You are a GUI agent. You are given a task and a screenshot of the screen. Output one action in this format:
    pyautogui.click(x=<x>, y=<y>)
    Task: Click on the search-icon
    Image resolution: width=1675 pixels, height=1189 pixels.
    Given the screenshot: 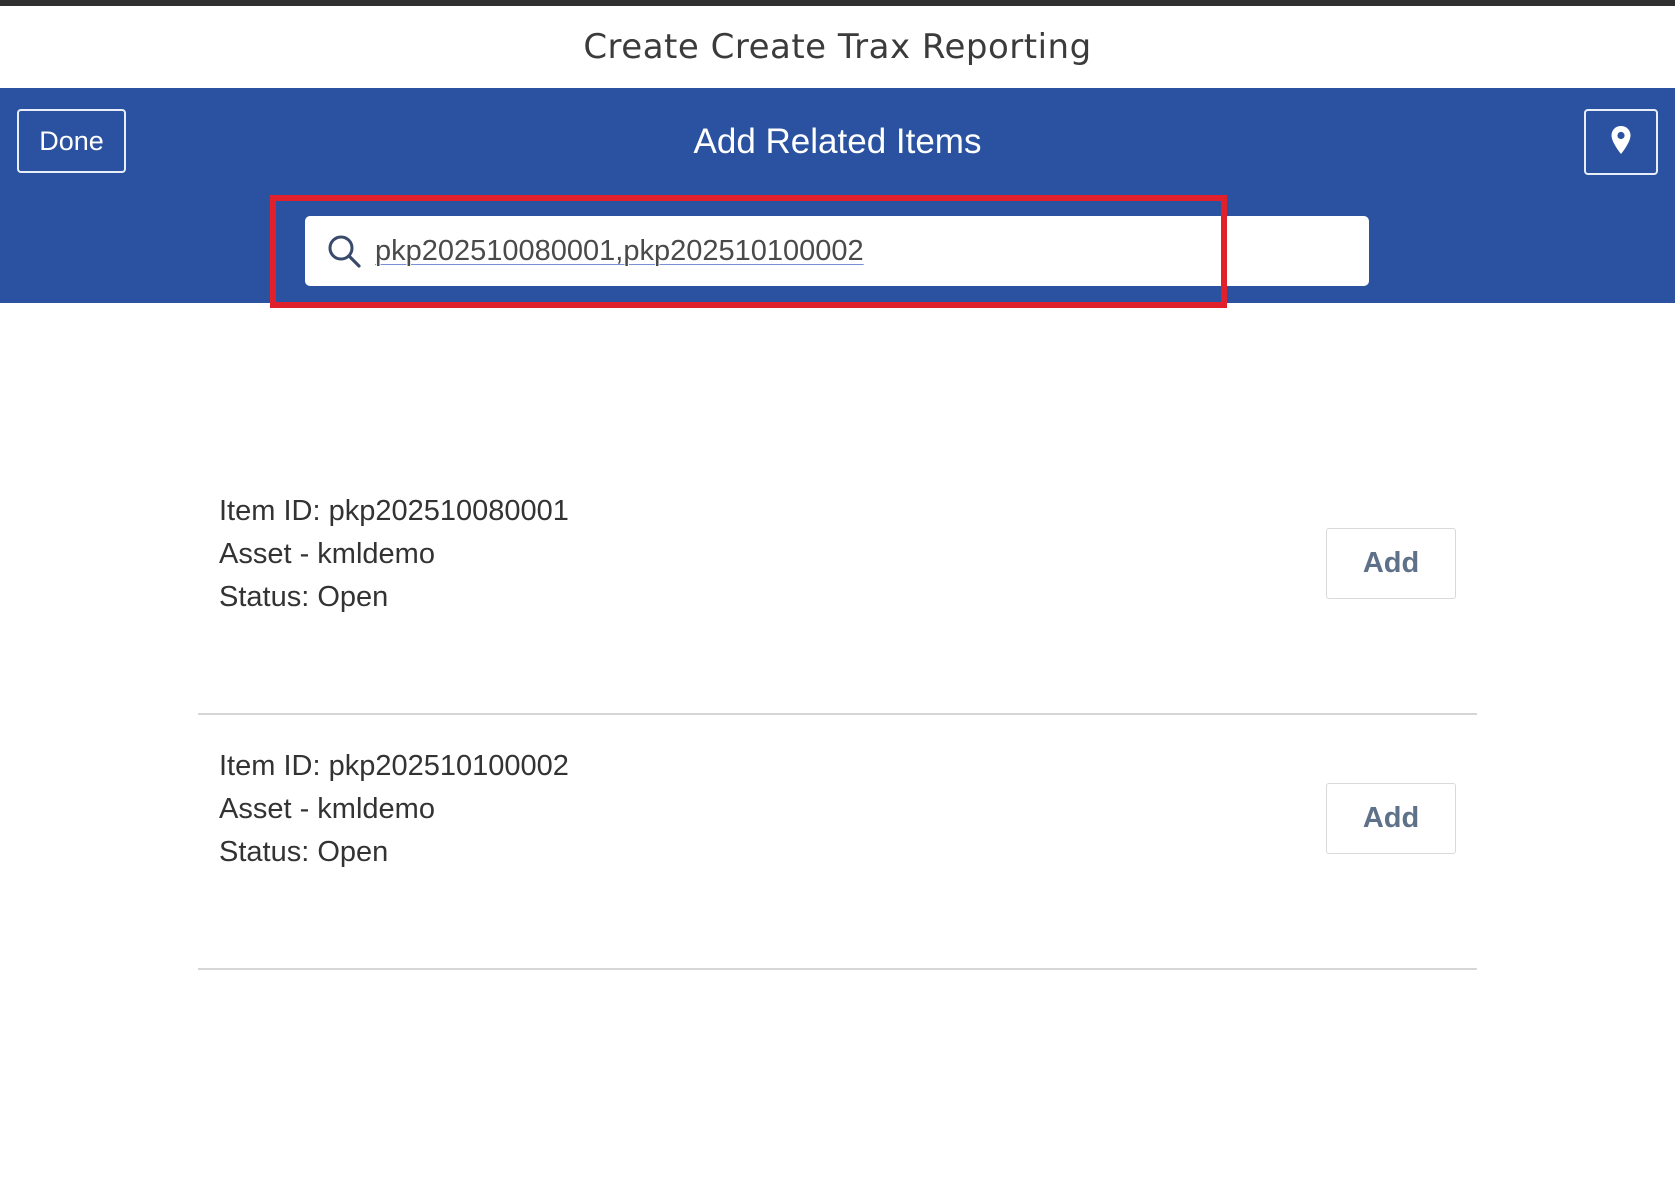 What is the action you would take?
    pyautogui.click(x=344, y=251)
    